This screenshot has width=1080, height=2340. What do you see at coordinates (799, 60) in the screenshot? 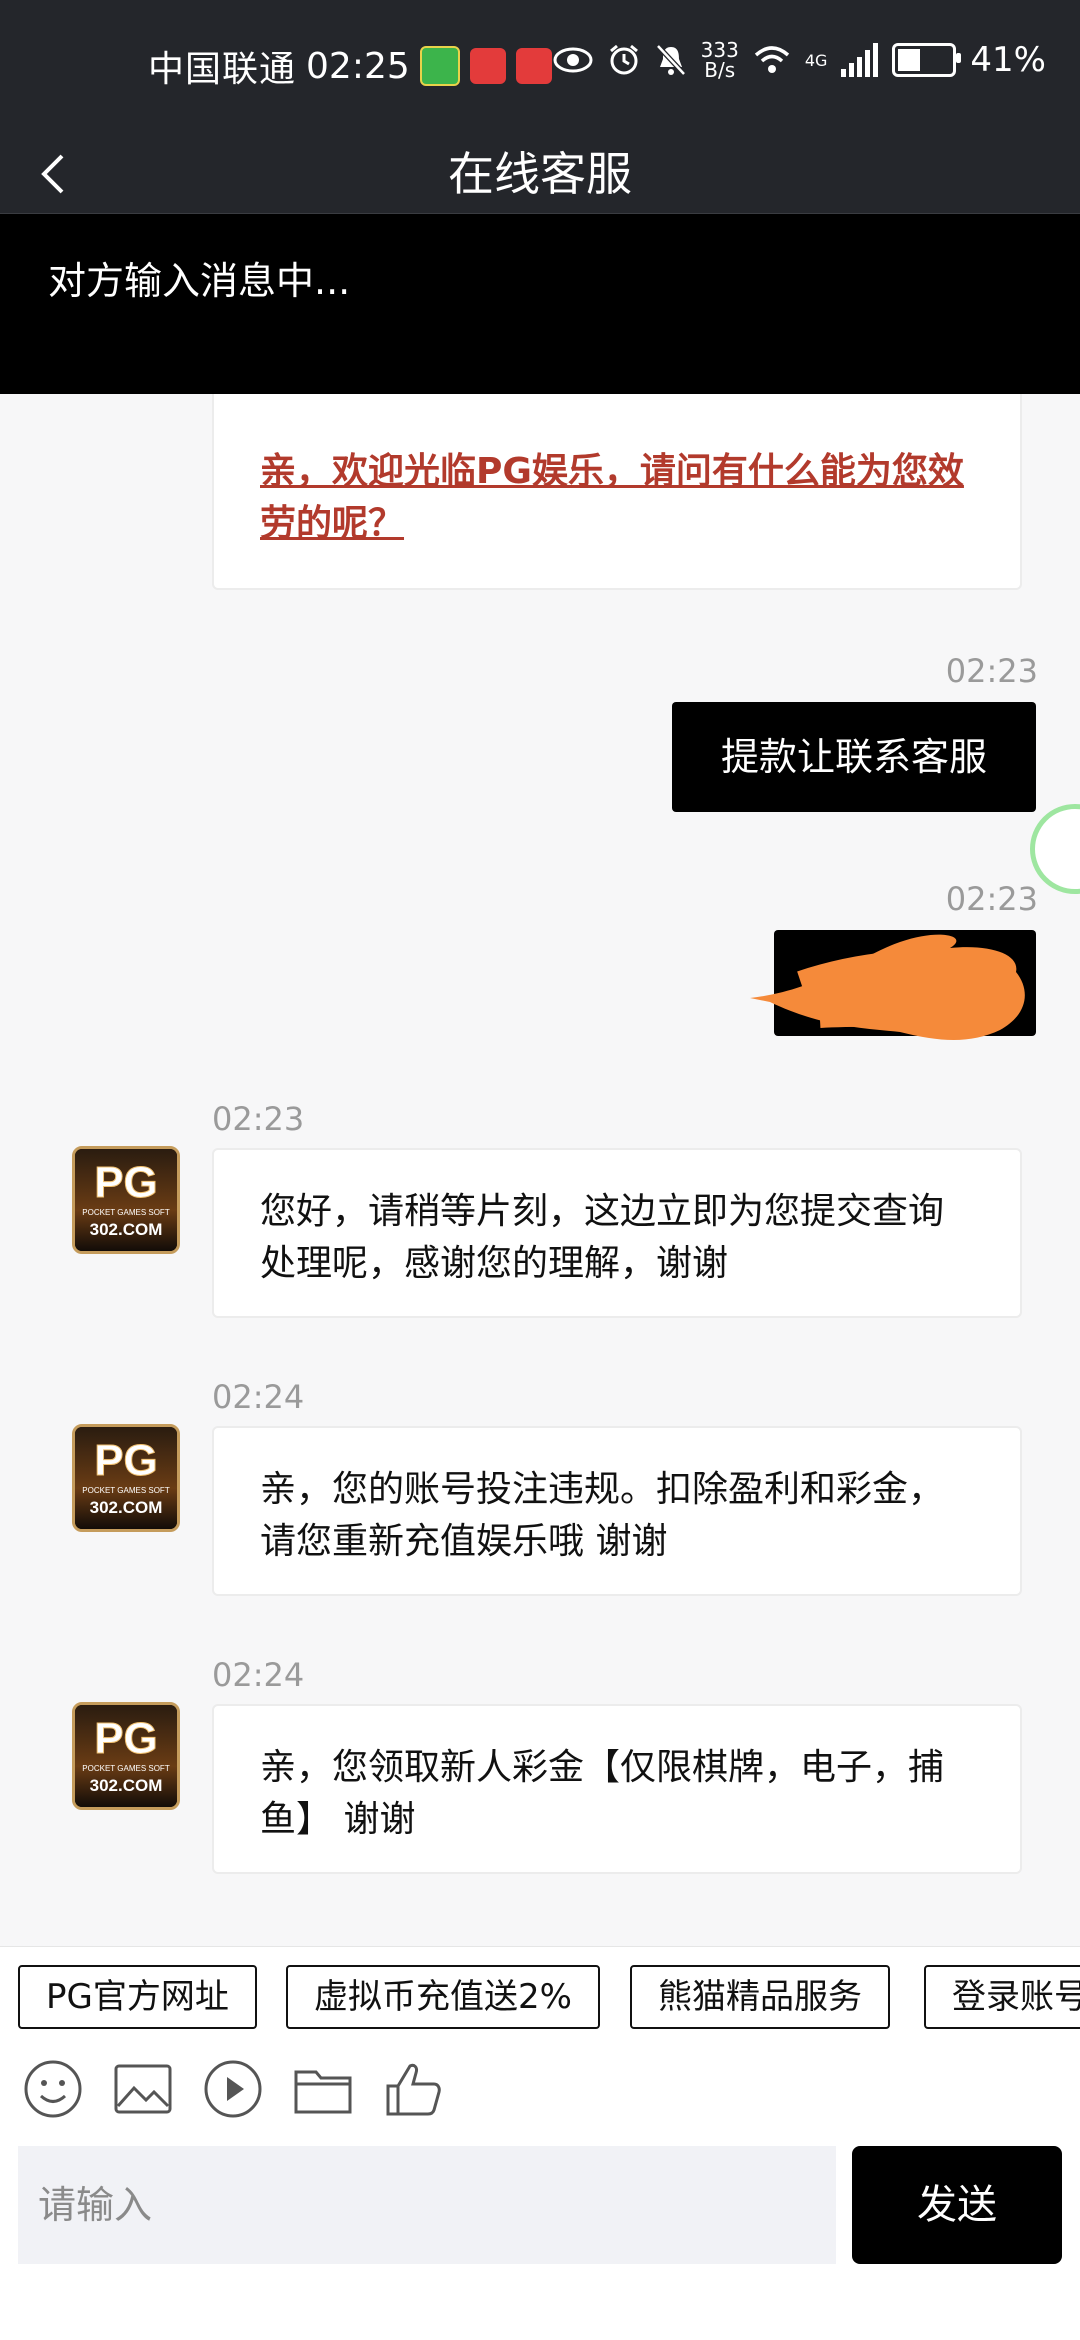
I see `status-right: 333 B/s 4G 41%` at bounding box center [799, 60].